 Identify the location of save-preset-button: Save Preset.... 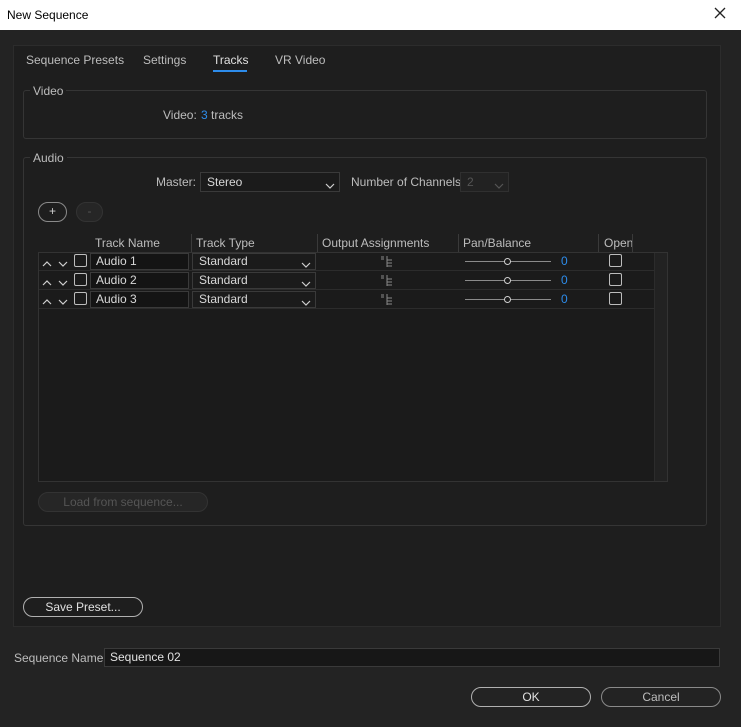
(83, 607).